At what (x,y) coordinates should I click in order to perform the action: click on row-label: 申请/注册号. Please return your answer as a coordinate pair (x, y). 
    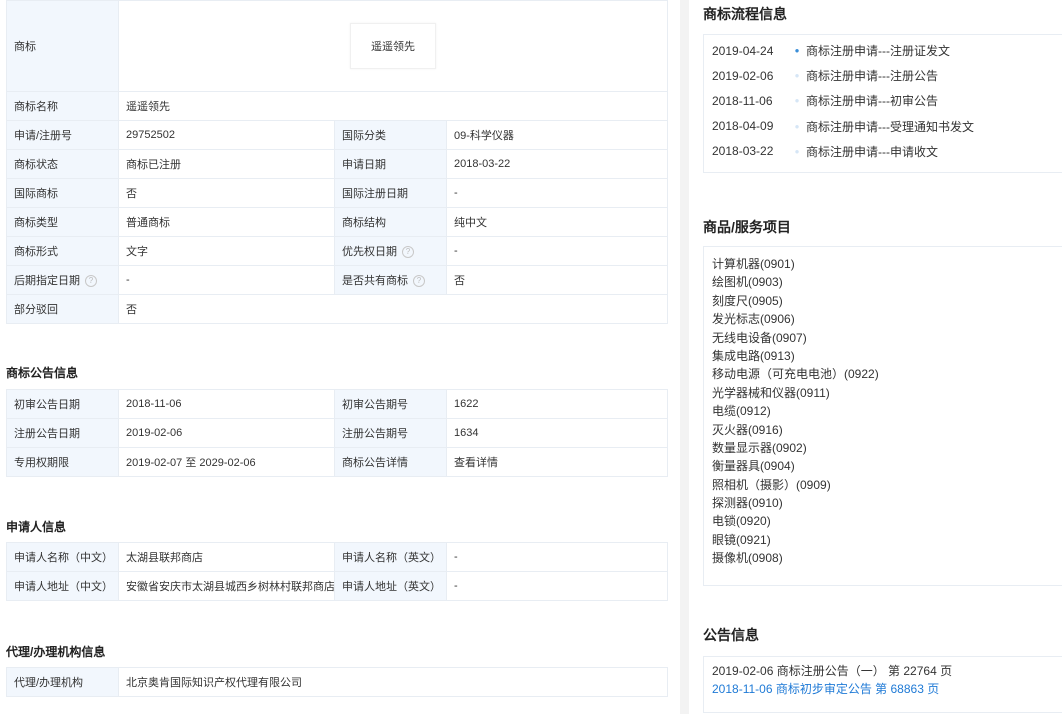
    Looking at the image, I should click on (62, 135).